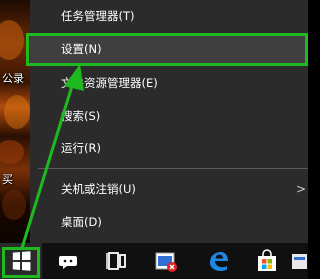 The image size is (320, 279). I want to click on pointer-arrow-icon, so click(52, 156).